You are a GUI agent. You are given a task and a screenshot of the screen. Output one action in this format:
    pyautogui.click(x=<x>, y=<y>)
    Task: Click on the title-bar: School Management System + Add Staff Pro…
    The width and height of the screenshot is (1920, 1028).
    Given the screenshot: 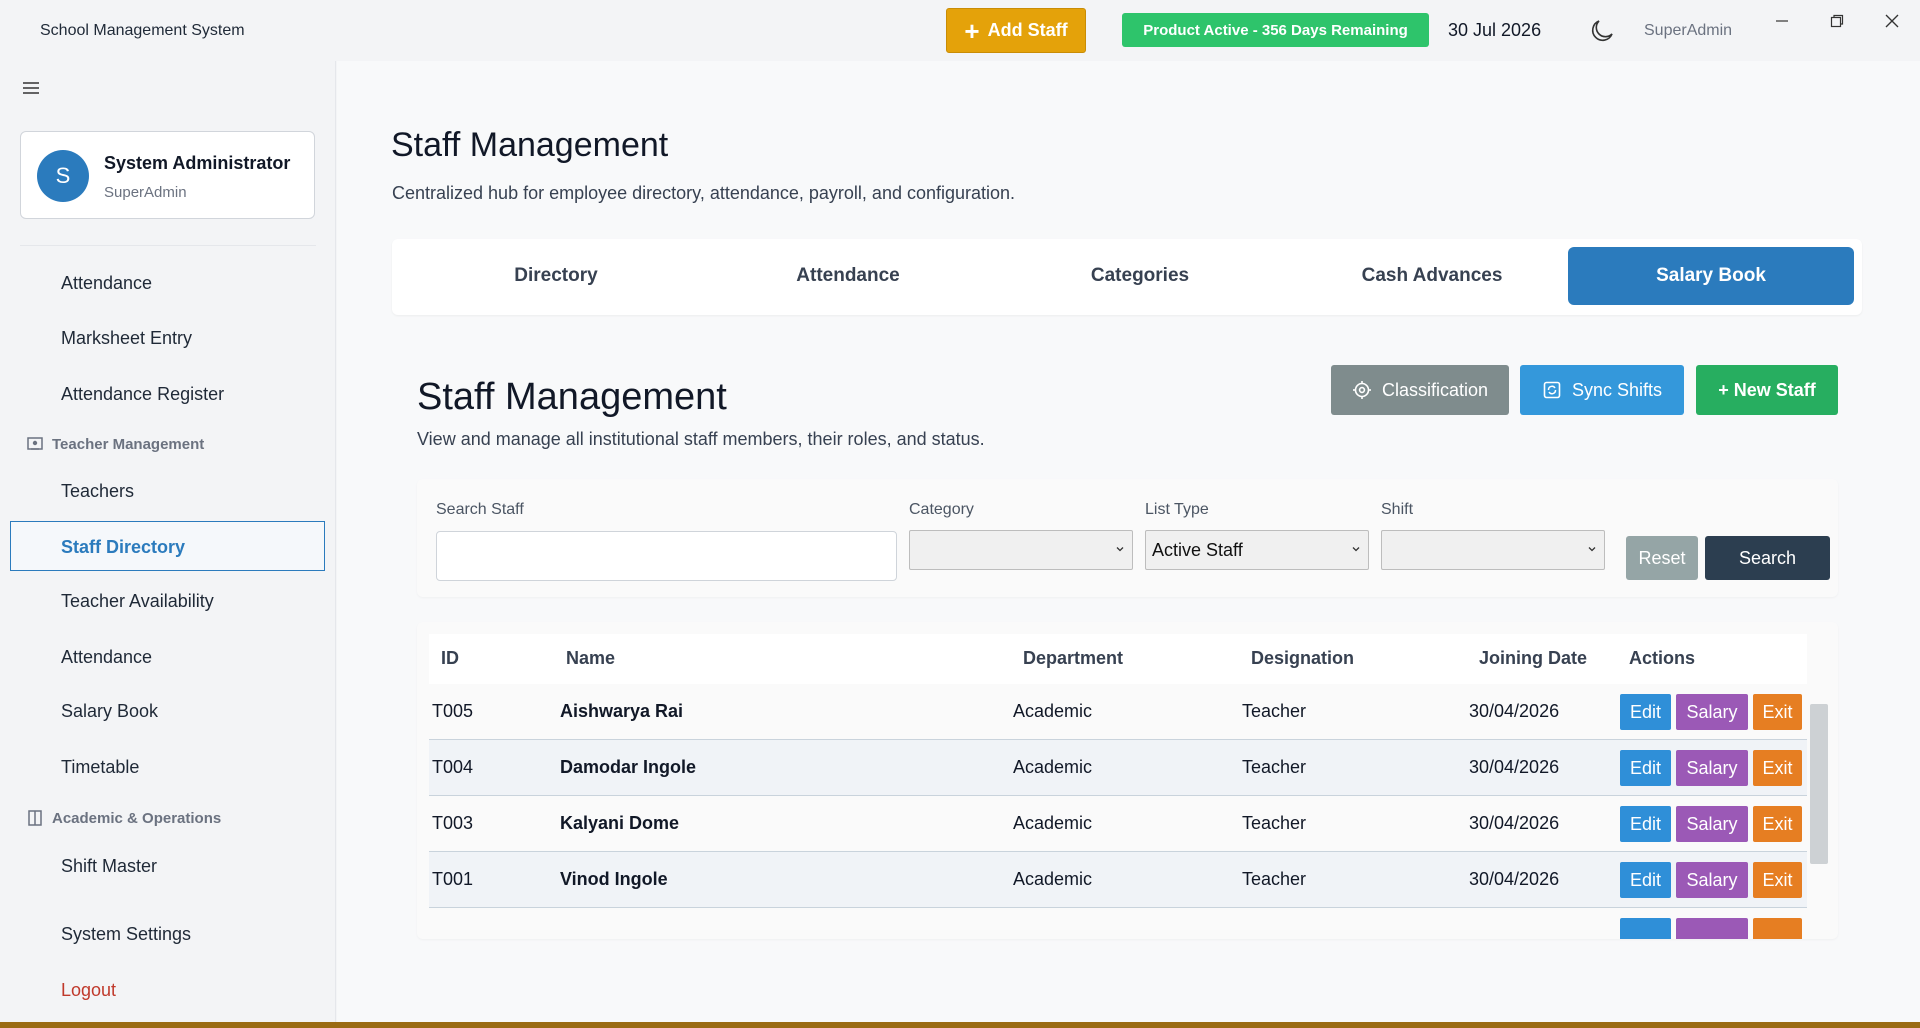 What is the action you would take?
    pyautogui.click(x=960, y=30)
    